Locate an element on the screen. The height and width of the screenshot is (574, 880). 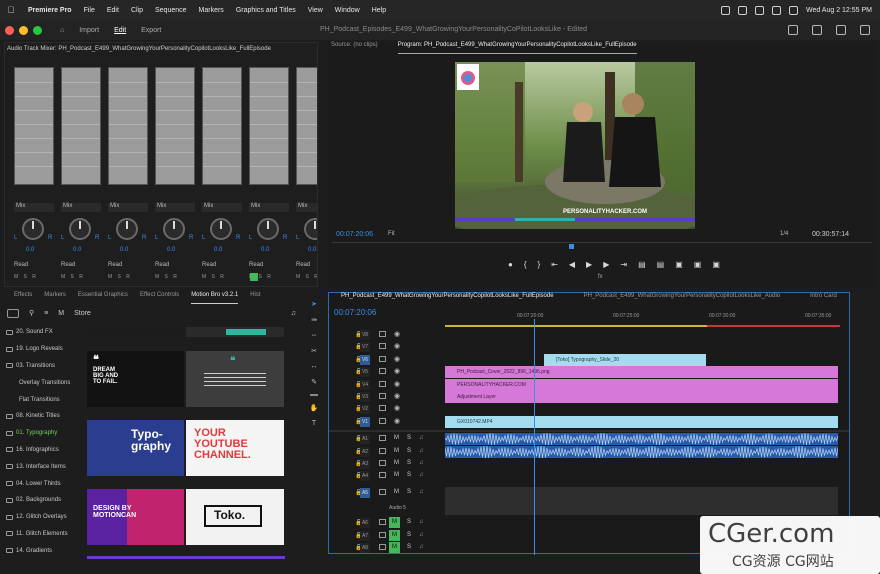
minimize-window-button is located at coordinates (23, 30).